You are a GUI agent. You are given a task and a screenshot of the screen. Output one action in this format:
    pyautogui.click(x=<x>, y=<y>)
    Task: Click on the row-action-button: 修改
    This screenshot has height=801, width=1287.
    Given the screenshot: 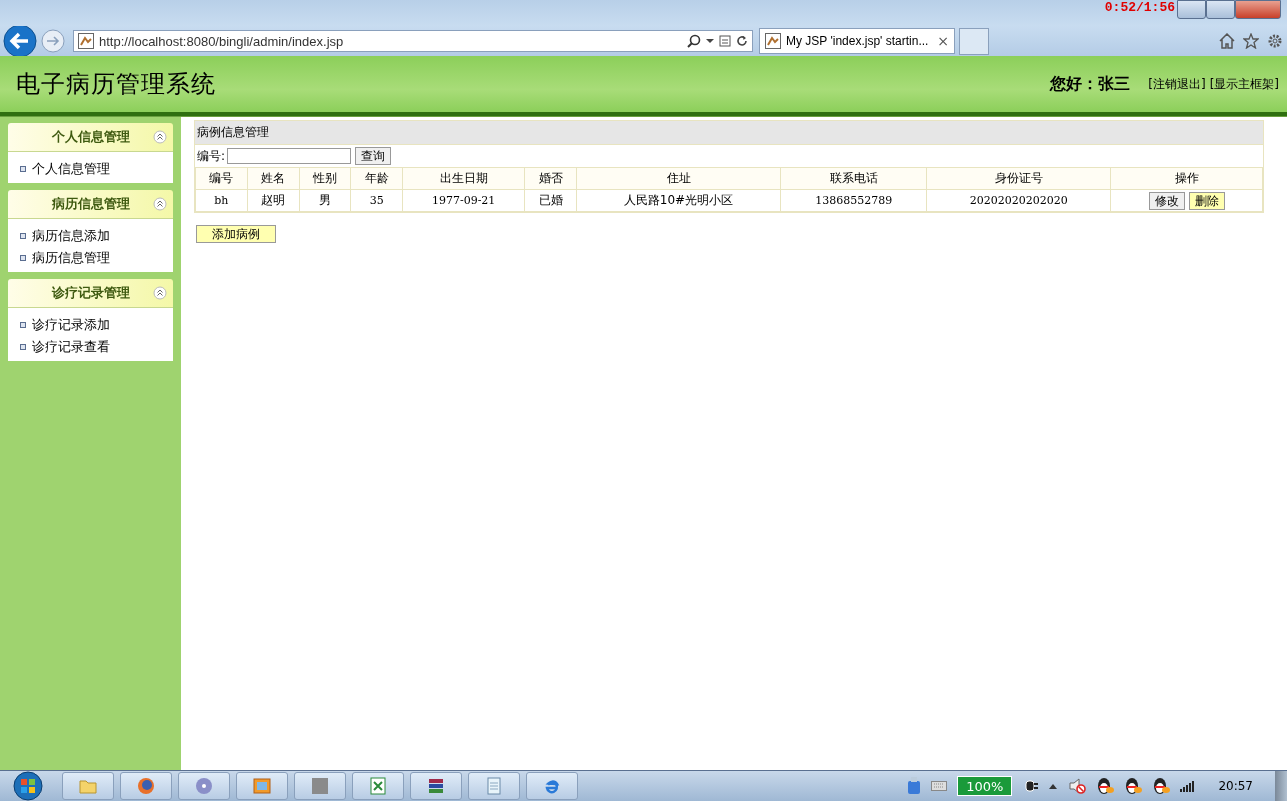 What is the action you would take?
    pyautogui.click(x=1166, y=200)
    